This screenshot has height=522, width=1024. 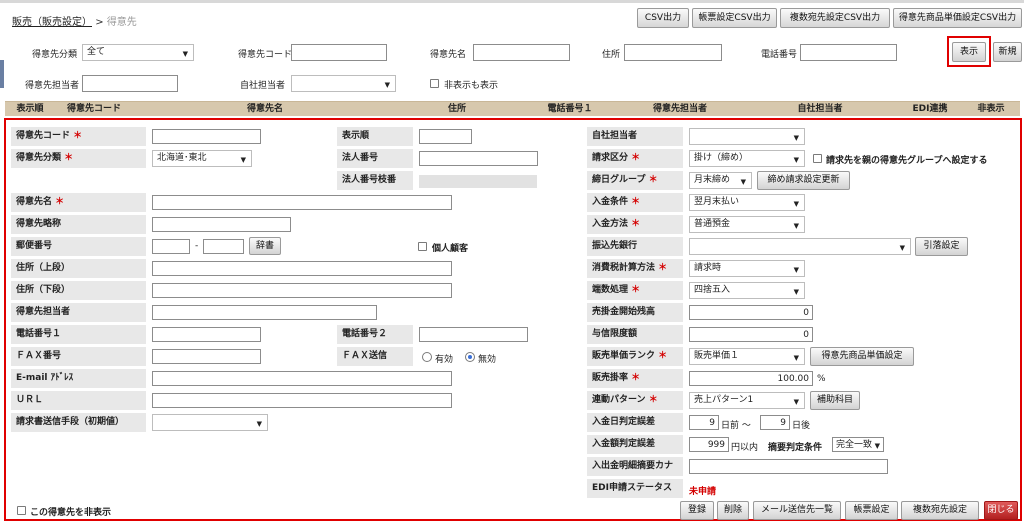 What do you see at coordinates (697, 510) in the screenshot?
I see `register-button: 登録` at bounding box center [697, 510].